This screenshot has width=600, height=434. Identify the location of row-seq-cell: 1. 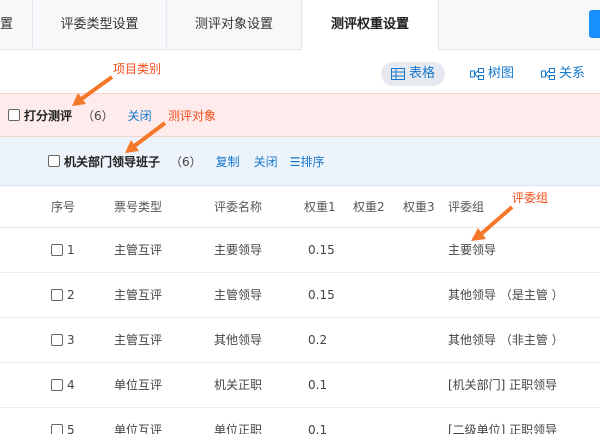
(63, 250).